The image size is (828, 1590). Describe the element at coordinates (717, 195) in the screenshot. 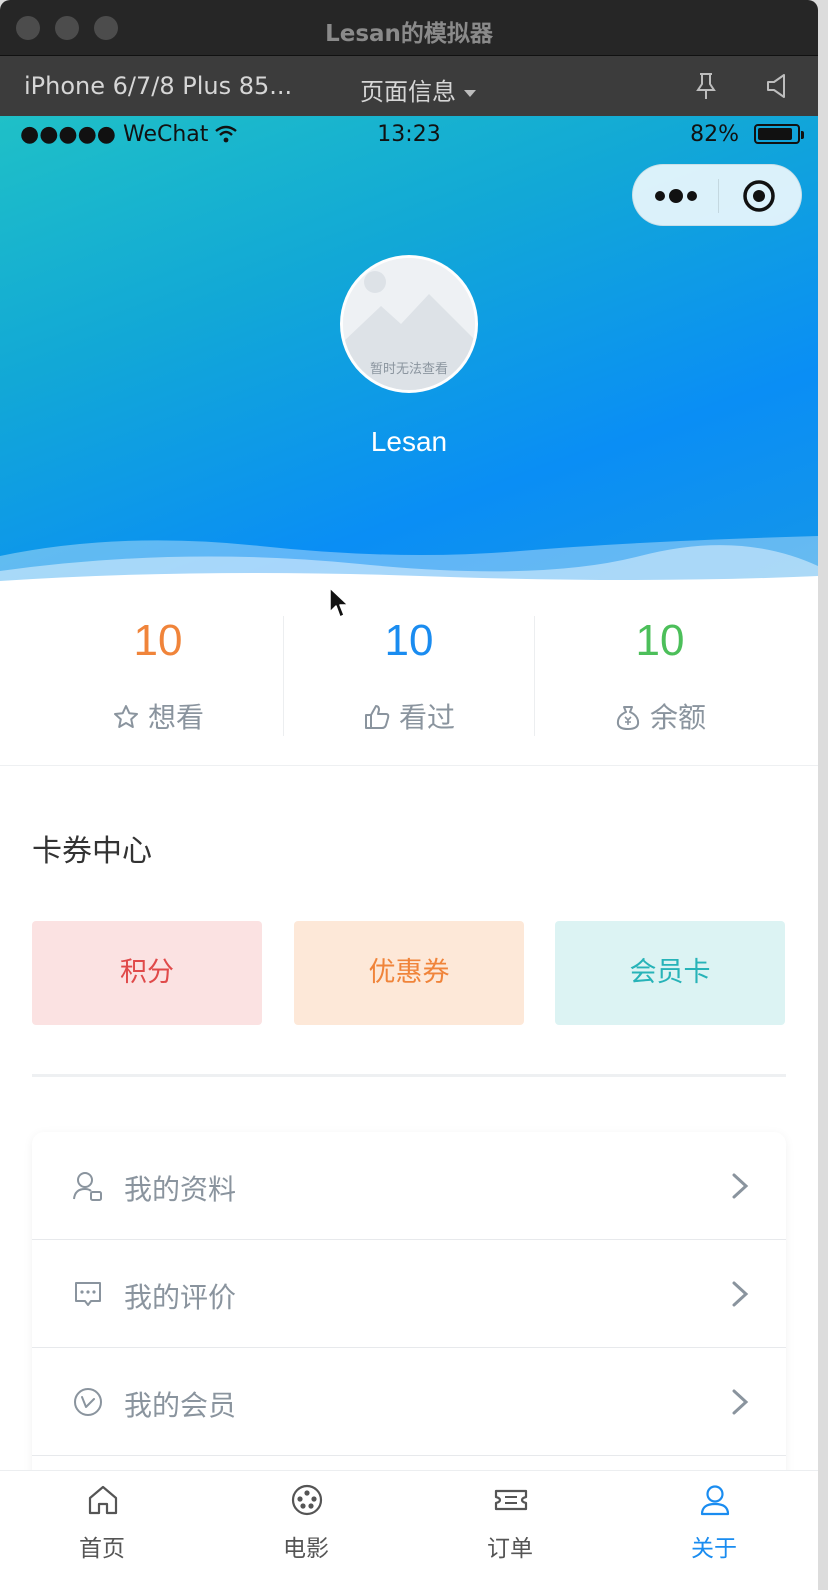

I see `miniprogram-capsule` at that location.